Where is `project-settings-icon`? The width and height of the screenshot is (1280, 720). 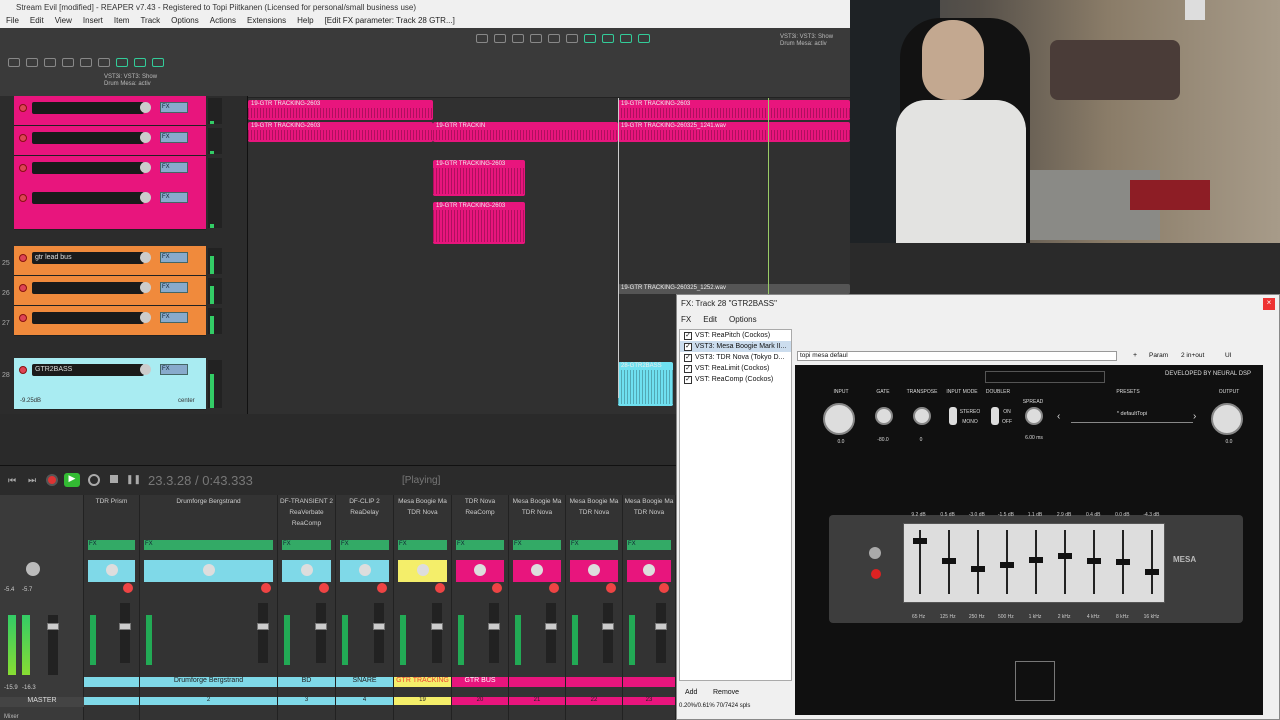 project-settings-icon is located at coordinates (68, 62).